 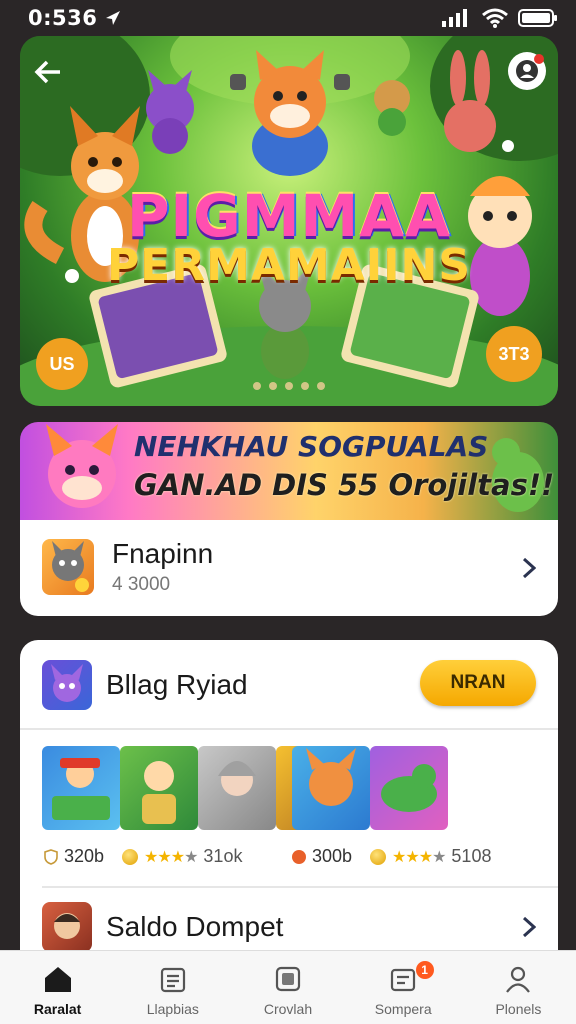 I want to click on back-arrow-icon, so click(x=47, y=72).